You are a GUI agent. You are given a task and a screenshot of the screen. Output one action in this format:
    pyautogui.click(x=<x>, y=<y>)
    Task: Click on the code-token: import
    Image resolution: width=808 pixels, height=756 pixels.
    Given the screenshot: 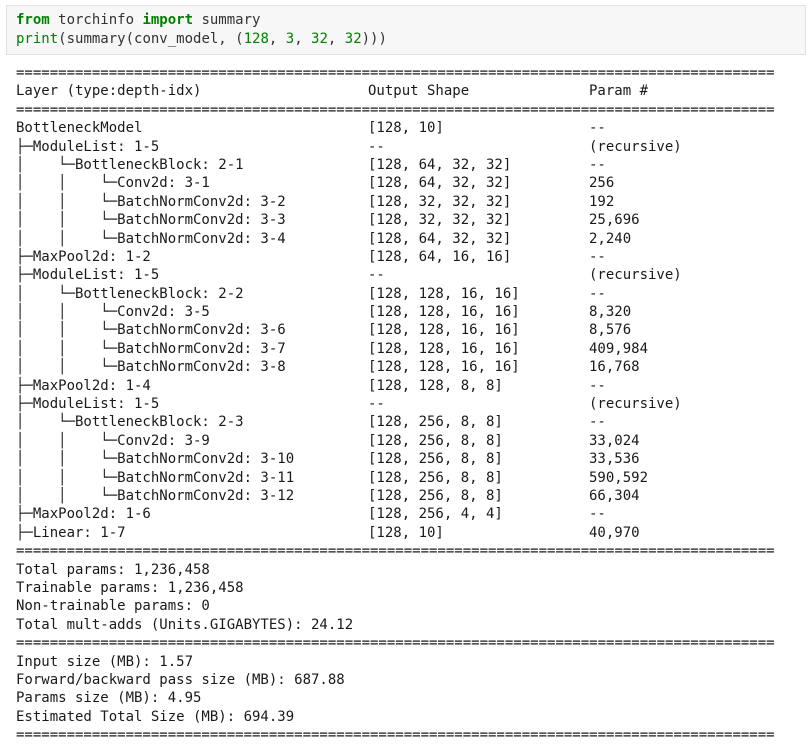 What is the action you would take?
    pyautogui.click(x=168, y=20)
    